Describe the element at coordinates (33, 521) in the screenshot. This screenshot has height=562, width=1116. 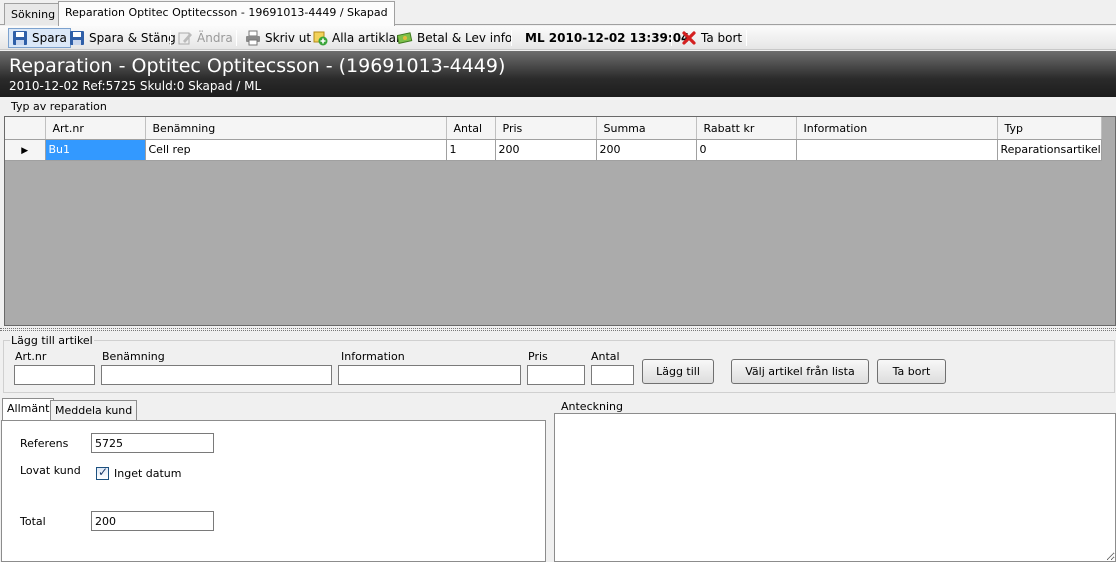
I see `total-label: Total` at that location.